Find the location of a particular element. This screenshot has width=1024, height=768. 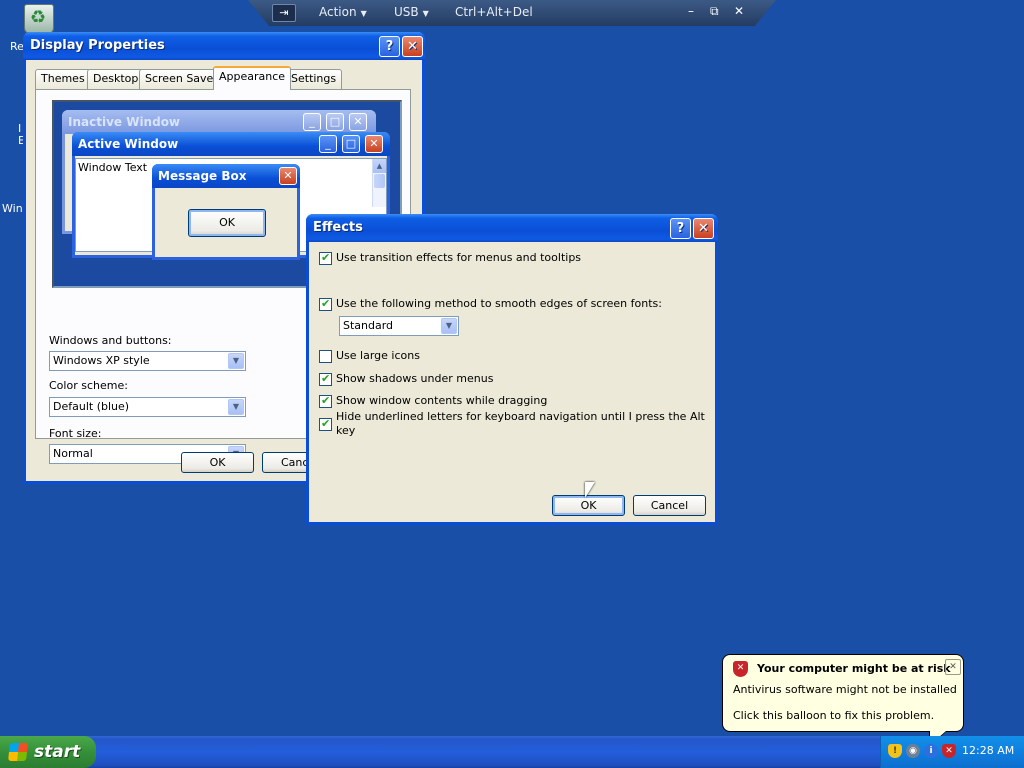

action-menu: Action ▼ is located at coordinates (343, 12).